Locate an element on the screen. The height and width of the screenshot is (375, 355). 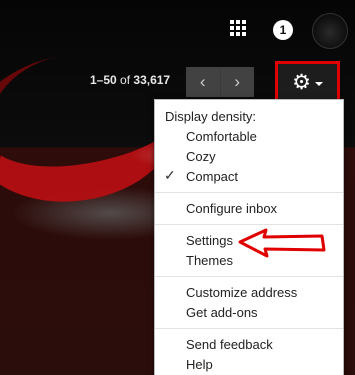
pagination-range: 1–50 is located at coordinates (103, 80).